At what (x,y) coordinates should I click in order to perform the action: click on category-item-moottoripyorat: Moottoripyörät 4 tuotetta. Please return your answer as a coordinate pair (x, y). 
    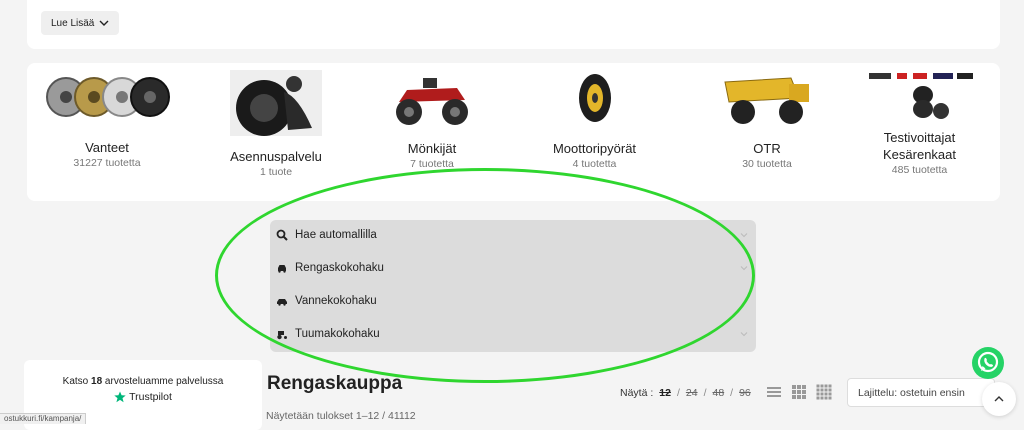
    Looking at the image, I should click on (594, 119).